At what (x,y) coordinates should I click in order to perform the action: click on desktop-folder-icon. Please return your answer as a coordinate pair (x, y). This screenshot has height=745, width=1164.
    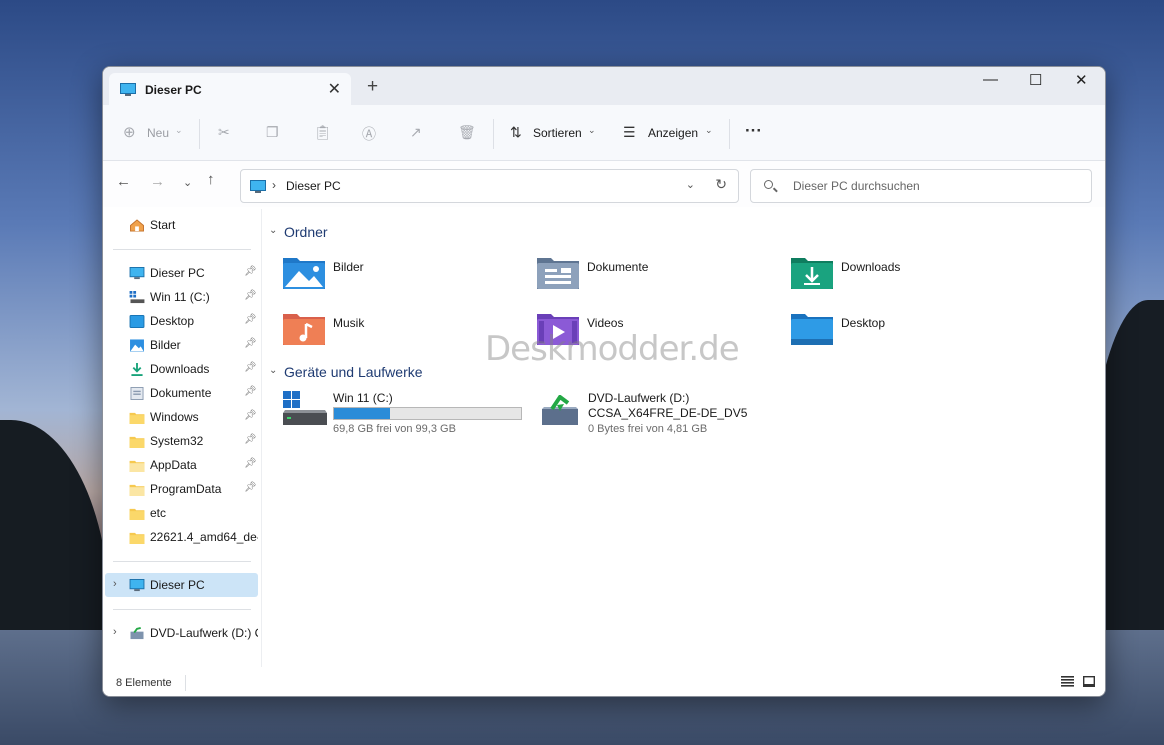
    Looking at the image, I should click on (137, 321).